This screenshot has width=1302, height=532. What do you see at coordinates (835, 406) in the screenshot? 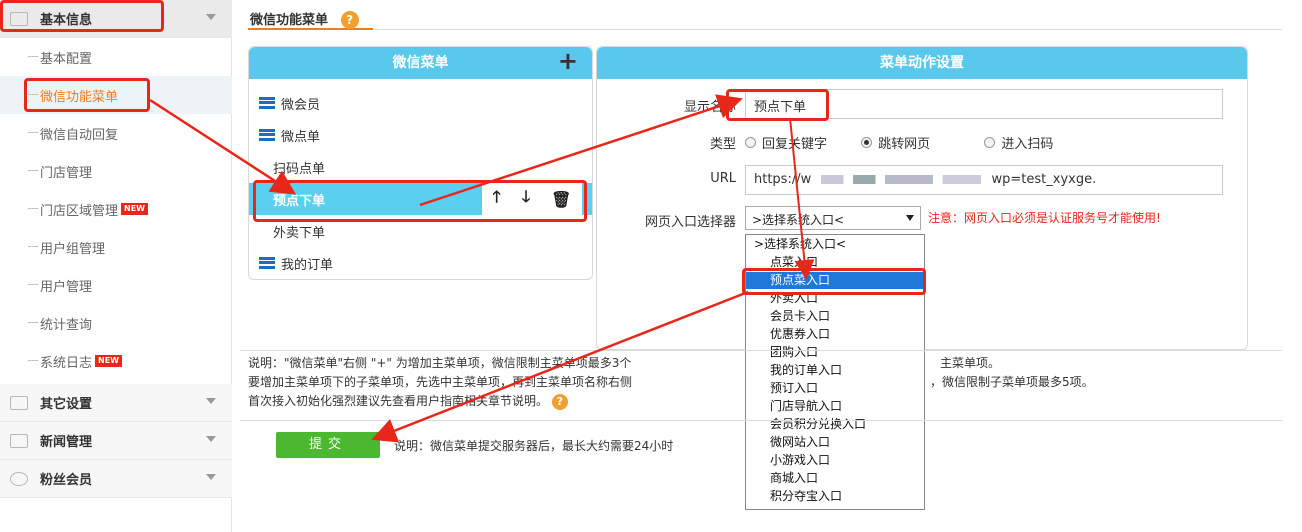
I see `dropdown-option: 门店导航入口` at bounding box center [835, 406].